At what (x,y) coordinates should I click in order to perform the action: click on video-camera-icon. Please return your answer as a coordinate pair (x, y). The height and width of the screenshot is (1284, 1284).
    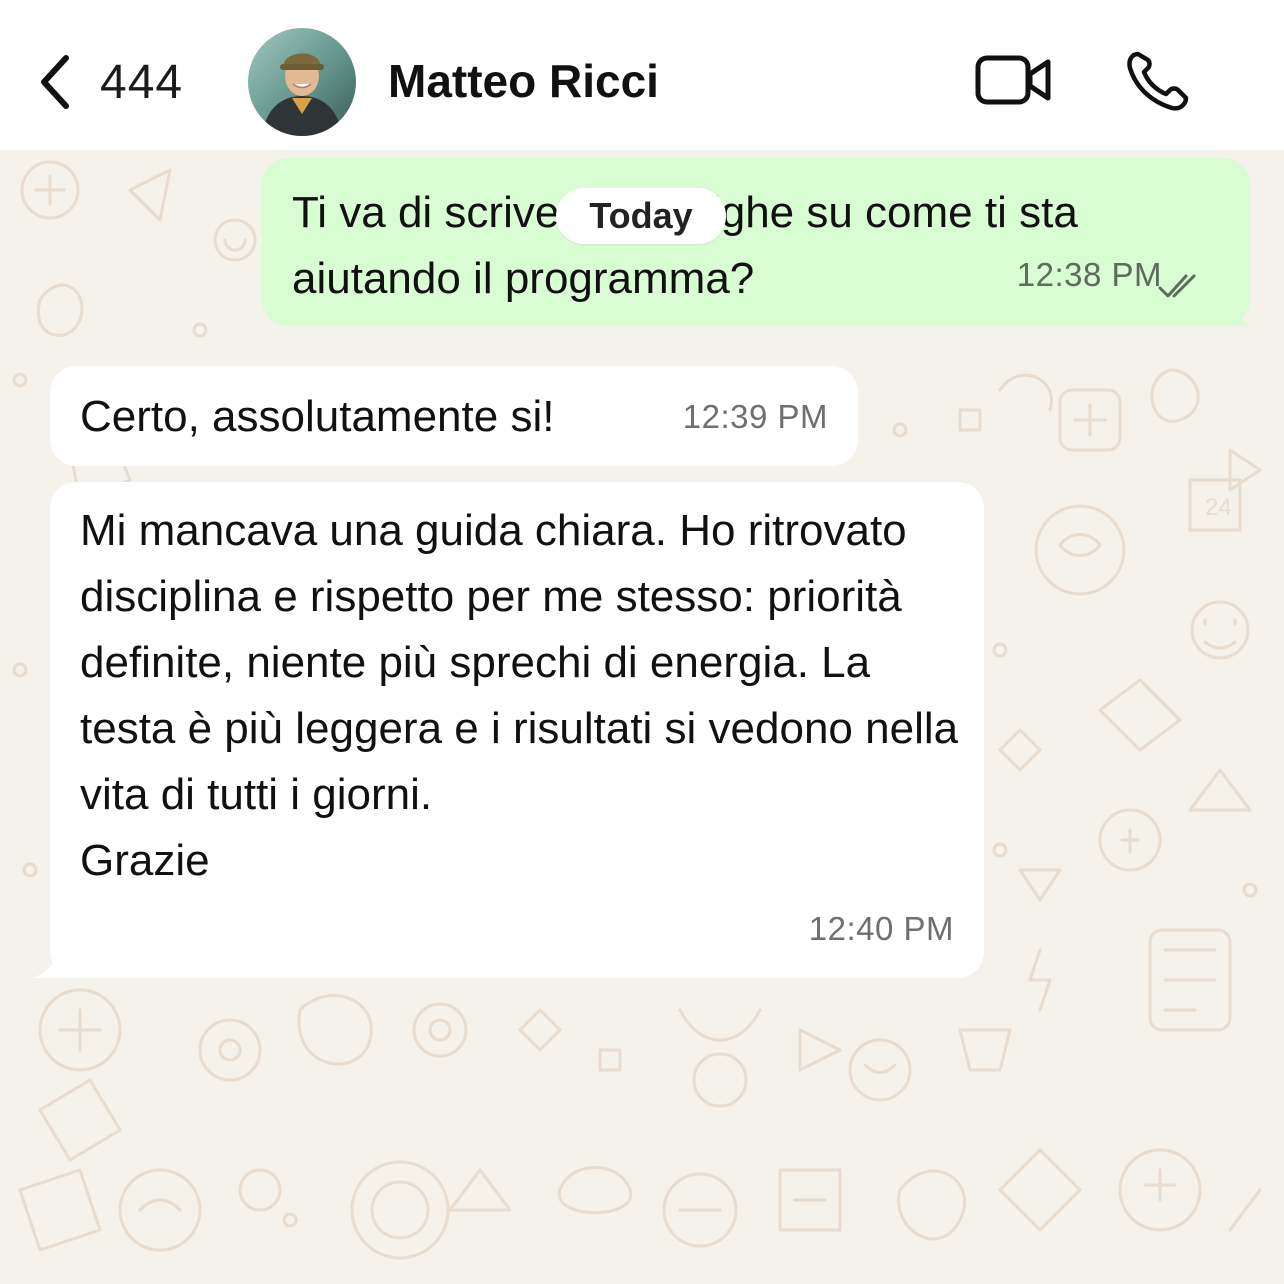
    Looking at the image, I should click on (1013, 80).